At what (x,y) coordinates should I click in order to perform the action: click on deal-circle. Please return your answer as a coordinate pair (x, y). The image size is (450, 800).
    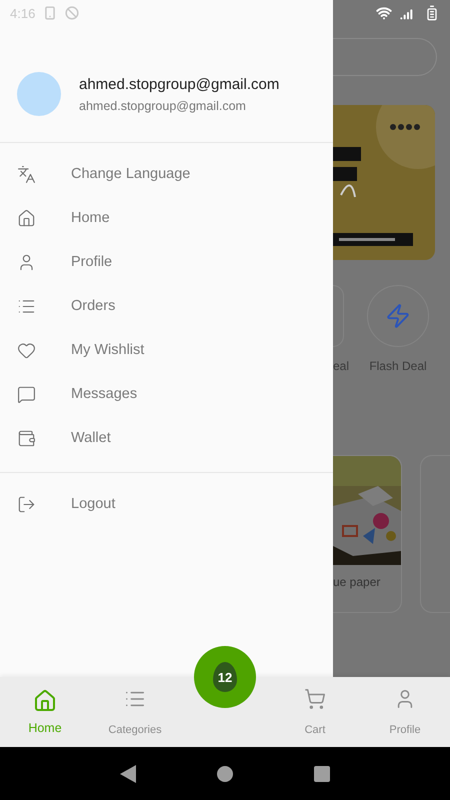
    Looking at the image, I should click on (398, 316).